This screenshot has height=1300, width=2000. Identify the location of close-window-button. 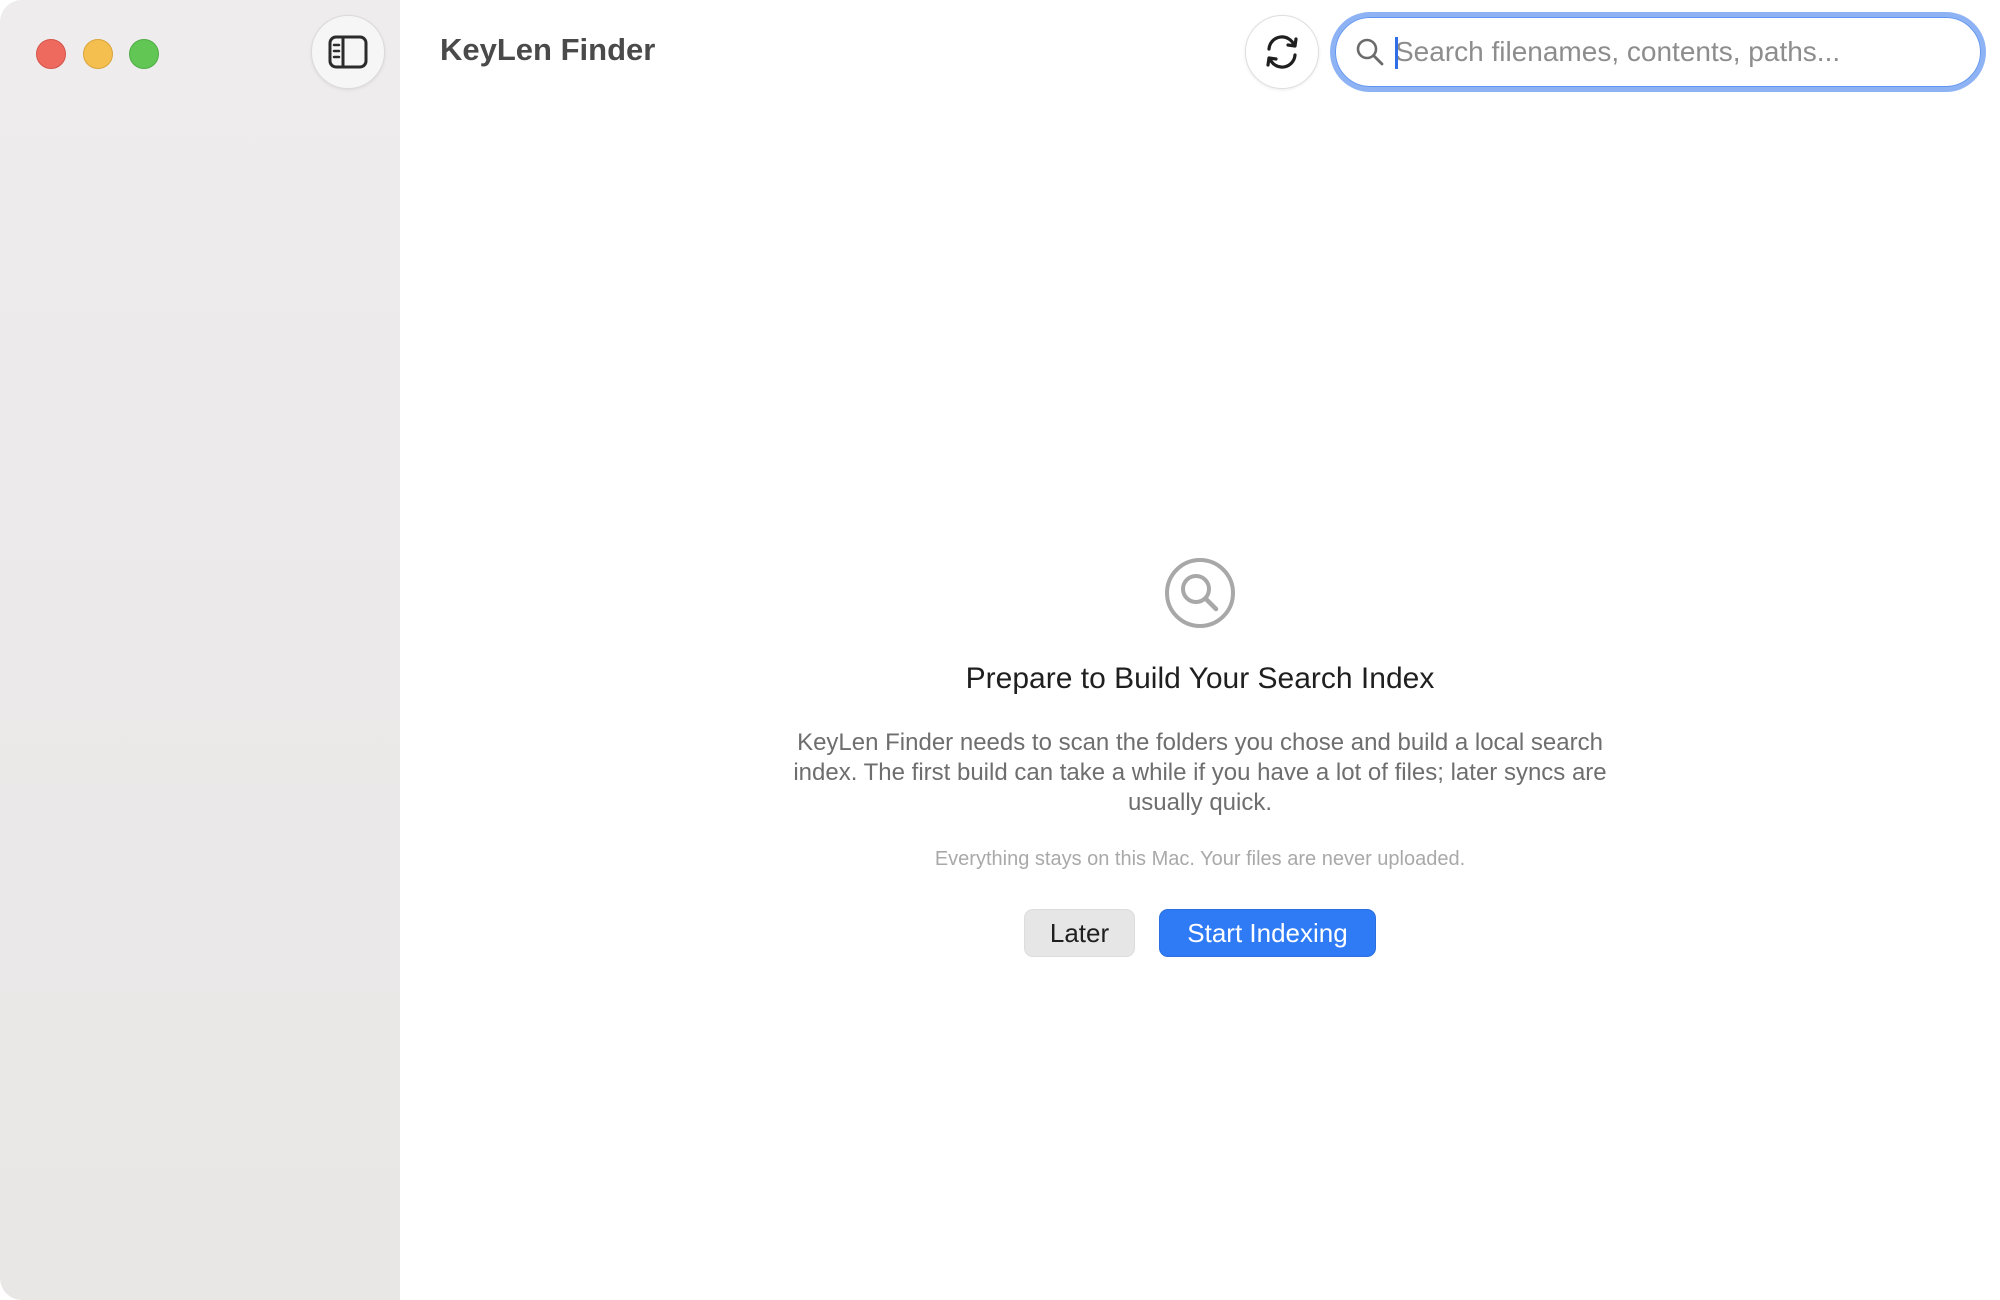
(51, 54).